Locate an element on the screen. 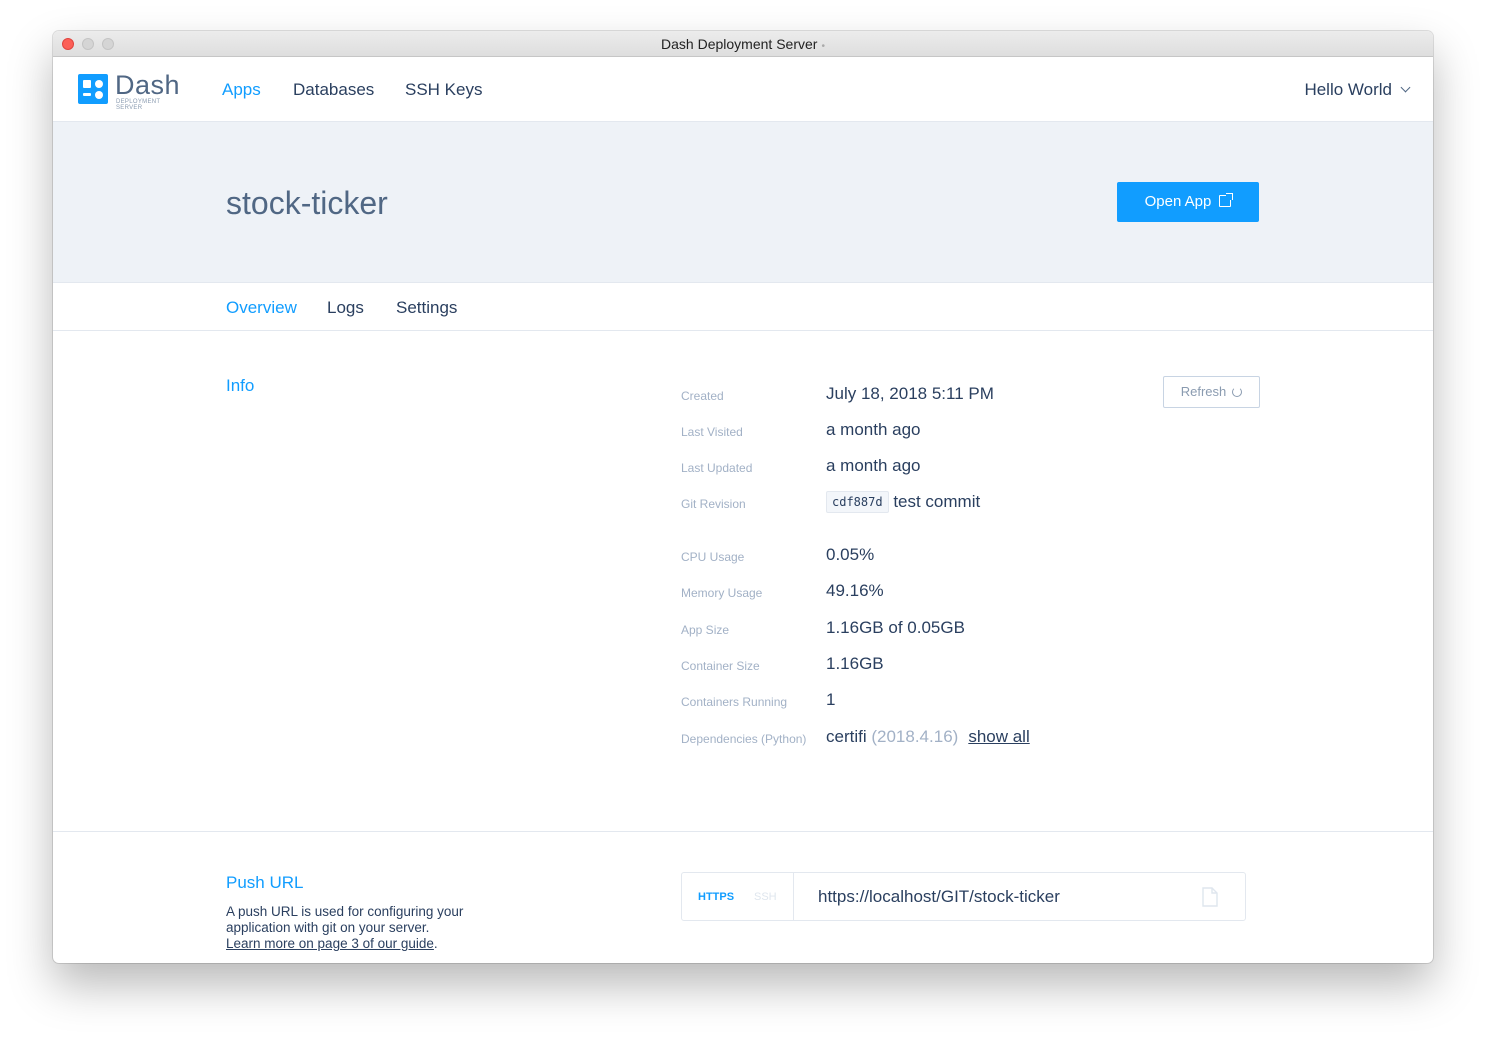 This screenshot has height=1044, width=1486. info-row-last-updated: Last Updated a month ago is located at coordinates (801, 465).